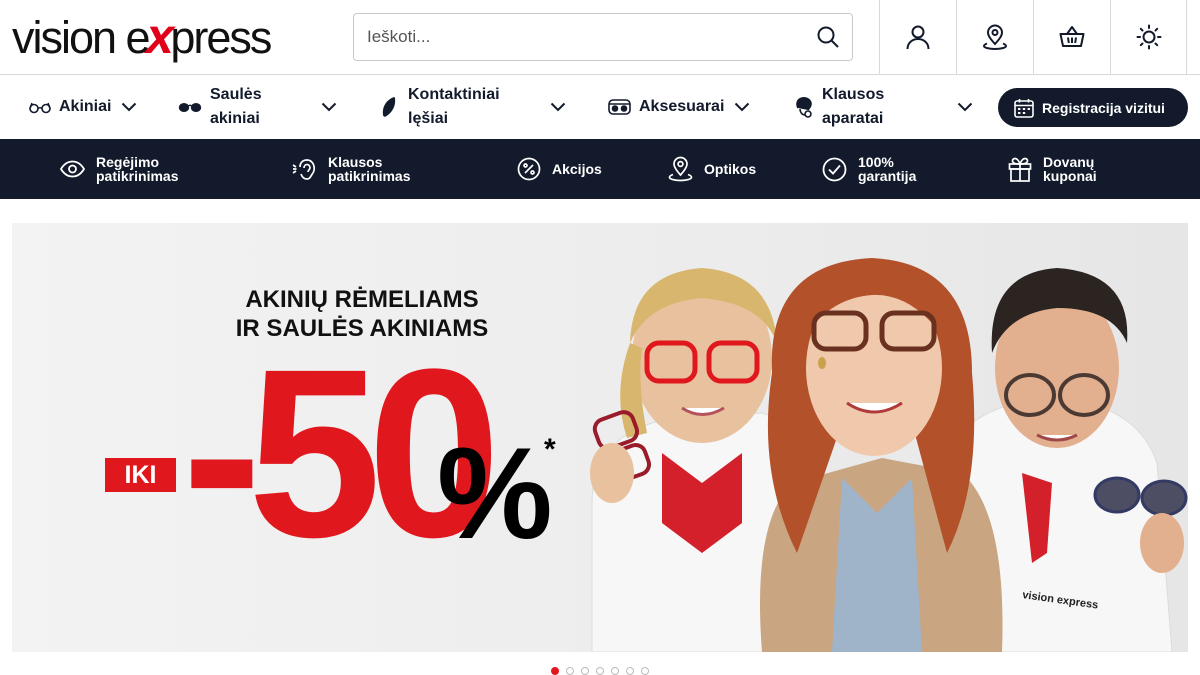  What do you see at coordinates (577, 169) in the screenshot?
I see `service-label: Akcijos` at bounding box center [577, 169].